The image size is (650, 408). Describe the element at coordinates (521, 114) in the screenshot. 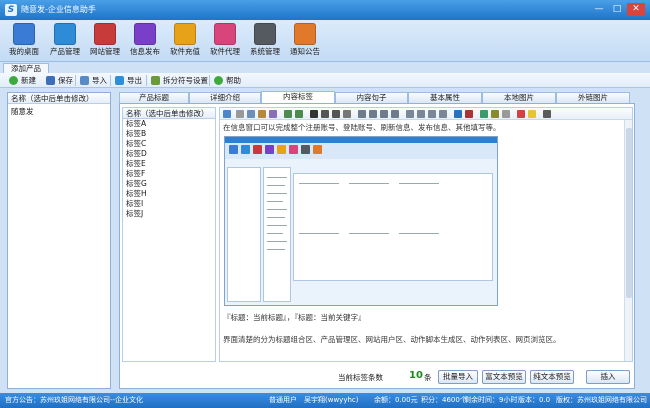

I see `text-color-icon` at that location.